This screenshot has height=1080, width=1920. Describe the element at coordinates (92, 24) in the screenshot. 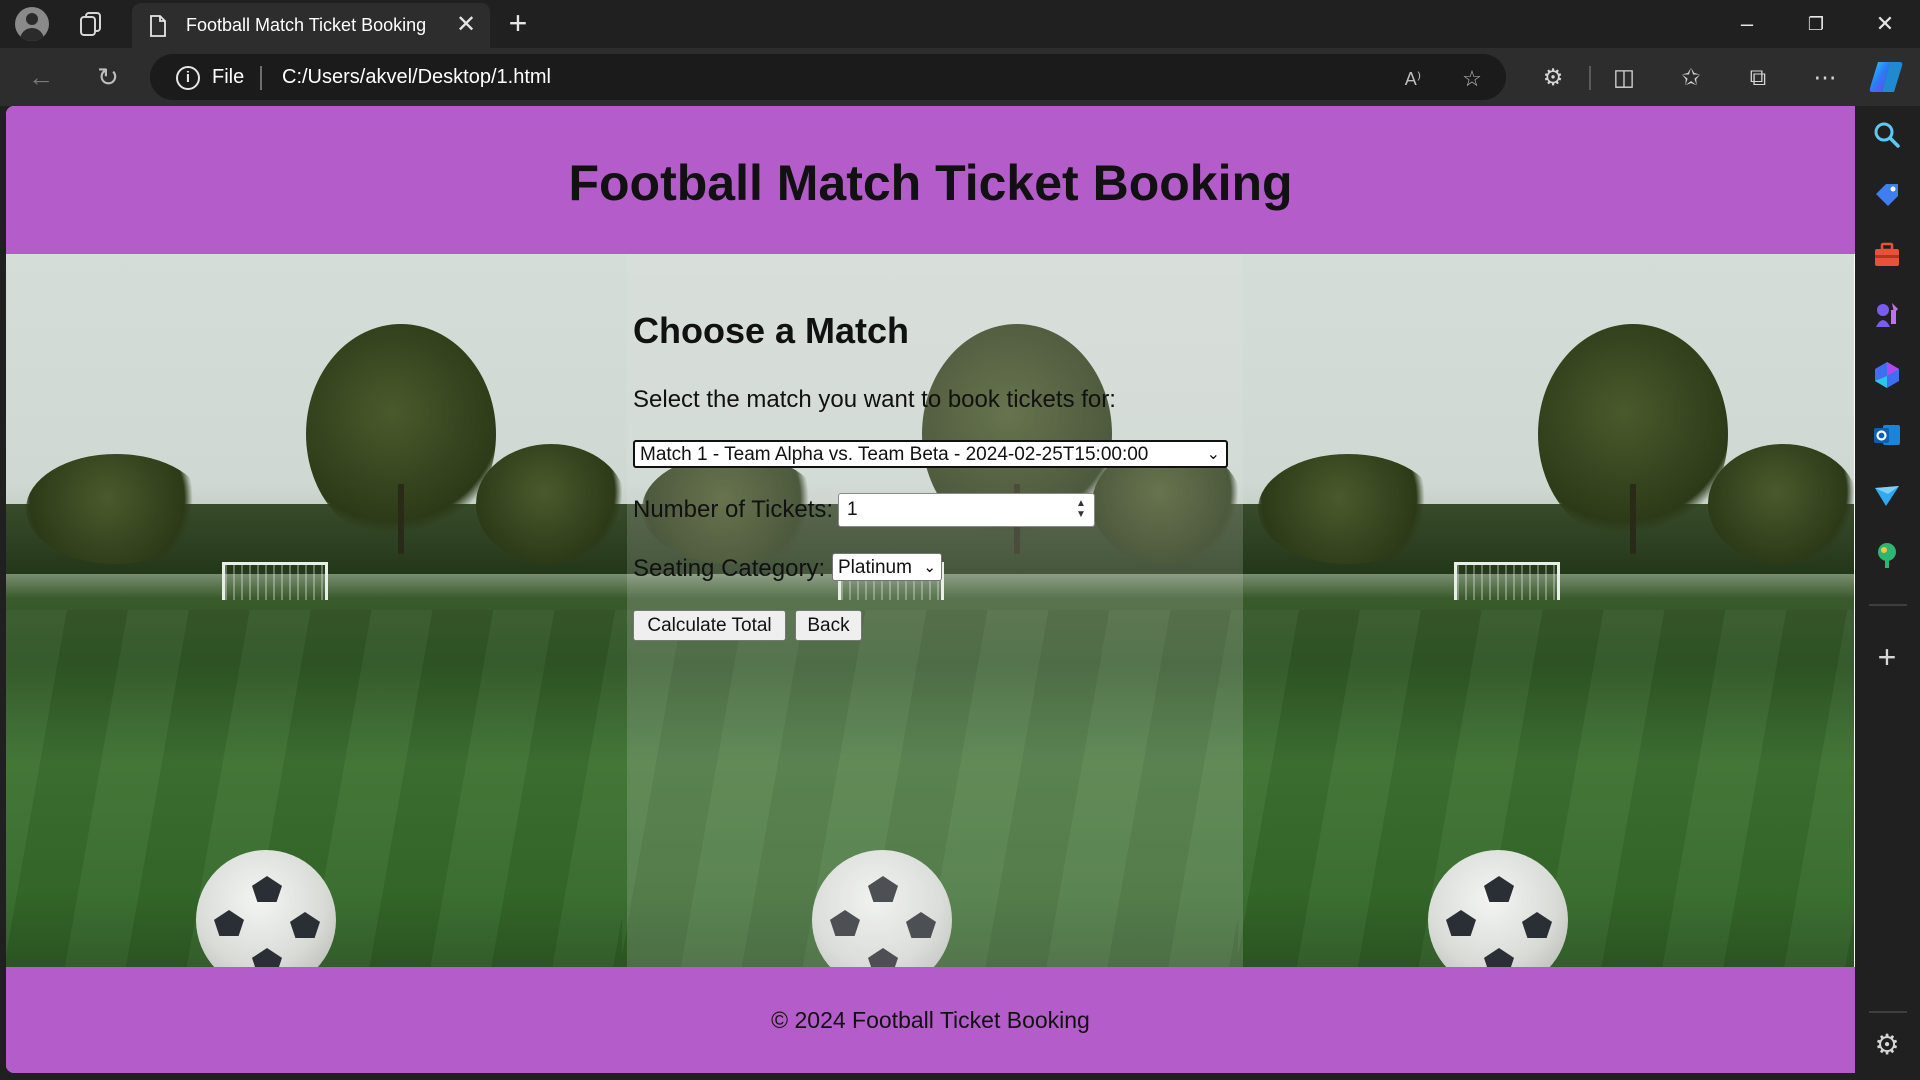

I see `workspaces-icon` at that location.